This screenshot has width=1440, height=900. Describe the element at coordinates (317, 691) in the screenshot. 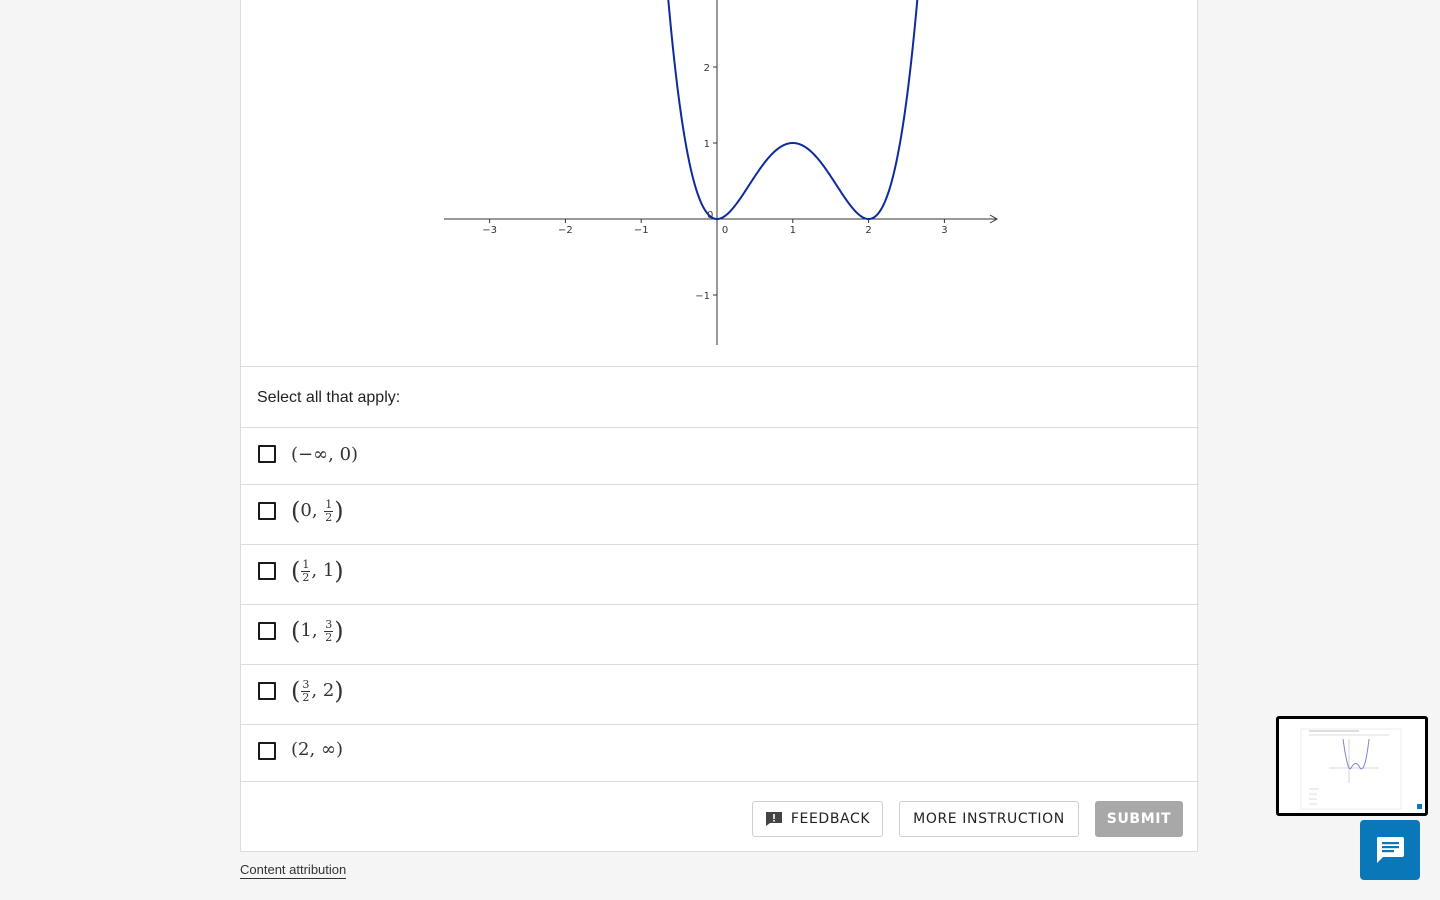

I see `option-label: (3 2, 2)` at that location.